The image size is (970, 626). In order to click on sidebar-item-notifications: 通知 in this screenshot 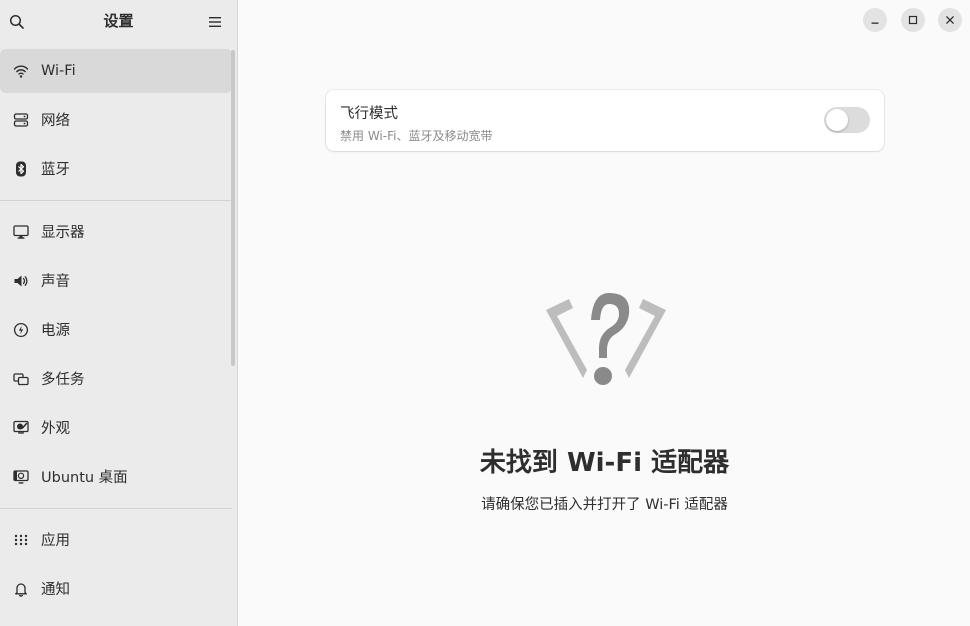, I will do `click(116, 588)`.